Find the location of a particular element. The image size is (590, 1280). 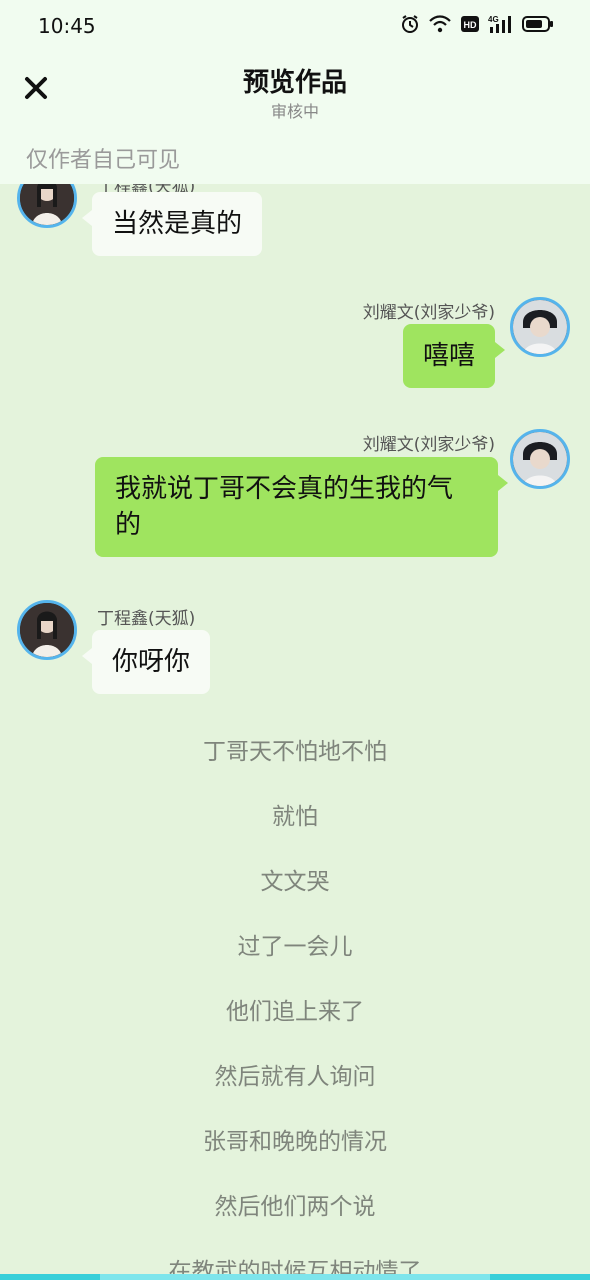

narration-line: 然后他们两个说 is located at coordinates (295, 1207).